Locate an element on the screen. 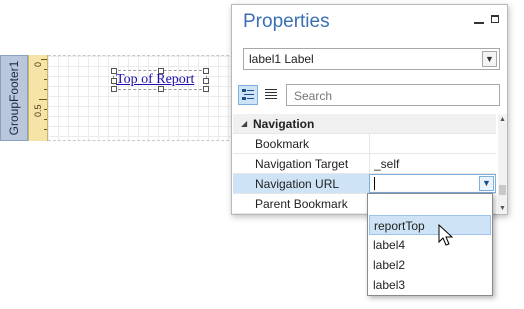 Image resolution: width=524 pixels, height=309 pixels. vertical-scrollbar: ▲ ▼ is located at coordinates (502, 164).